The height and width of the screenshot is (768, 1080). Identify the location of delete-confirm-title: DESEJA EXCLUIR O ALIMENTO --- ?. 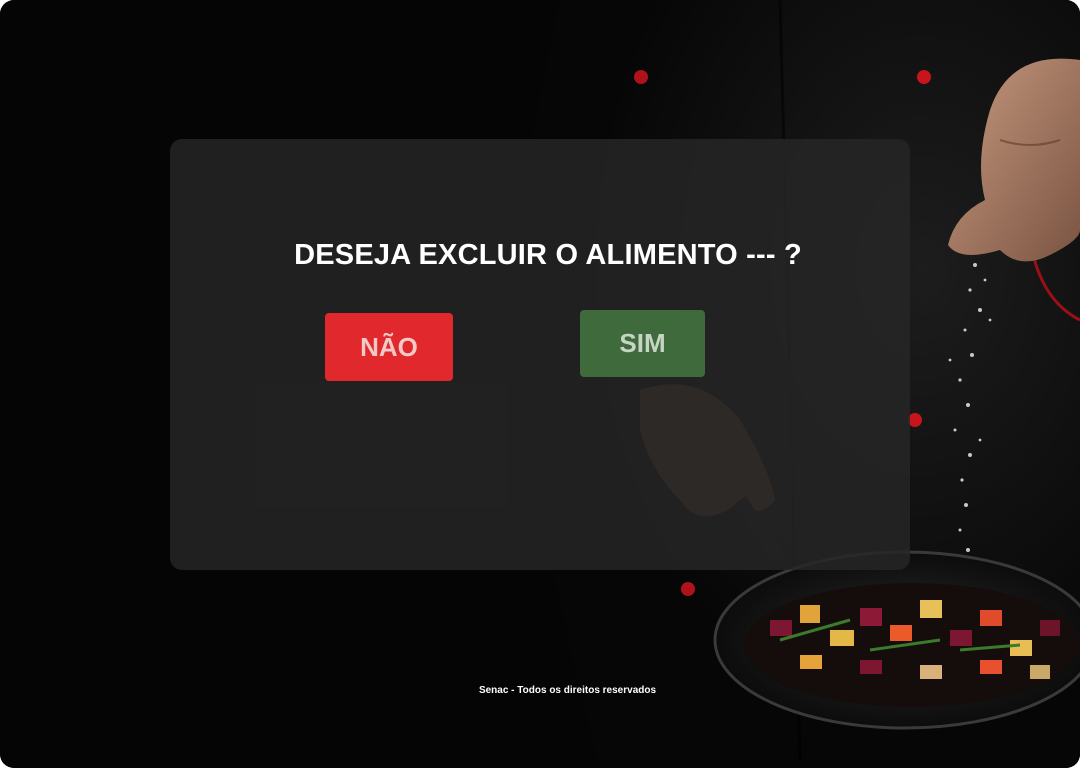
(548, 255).